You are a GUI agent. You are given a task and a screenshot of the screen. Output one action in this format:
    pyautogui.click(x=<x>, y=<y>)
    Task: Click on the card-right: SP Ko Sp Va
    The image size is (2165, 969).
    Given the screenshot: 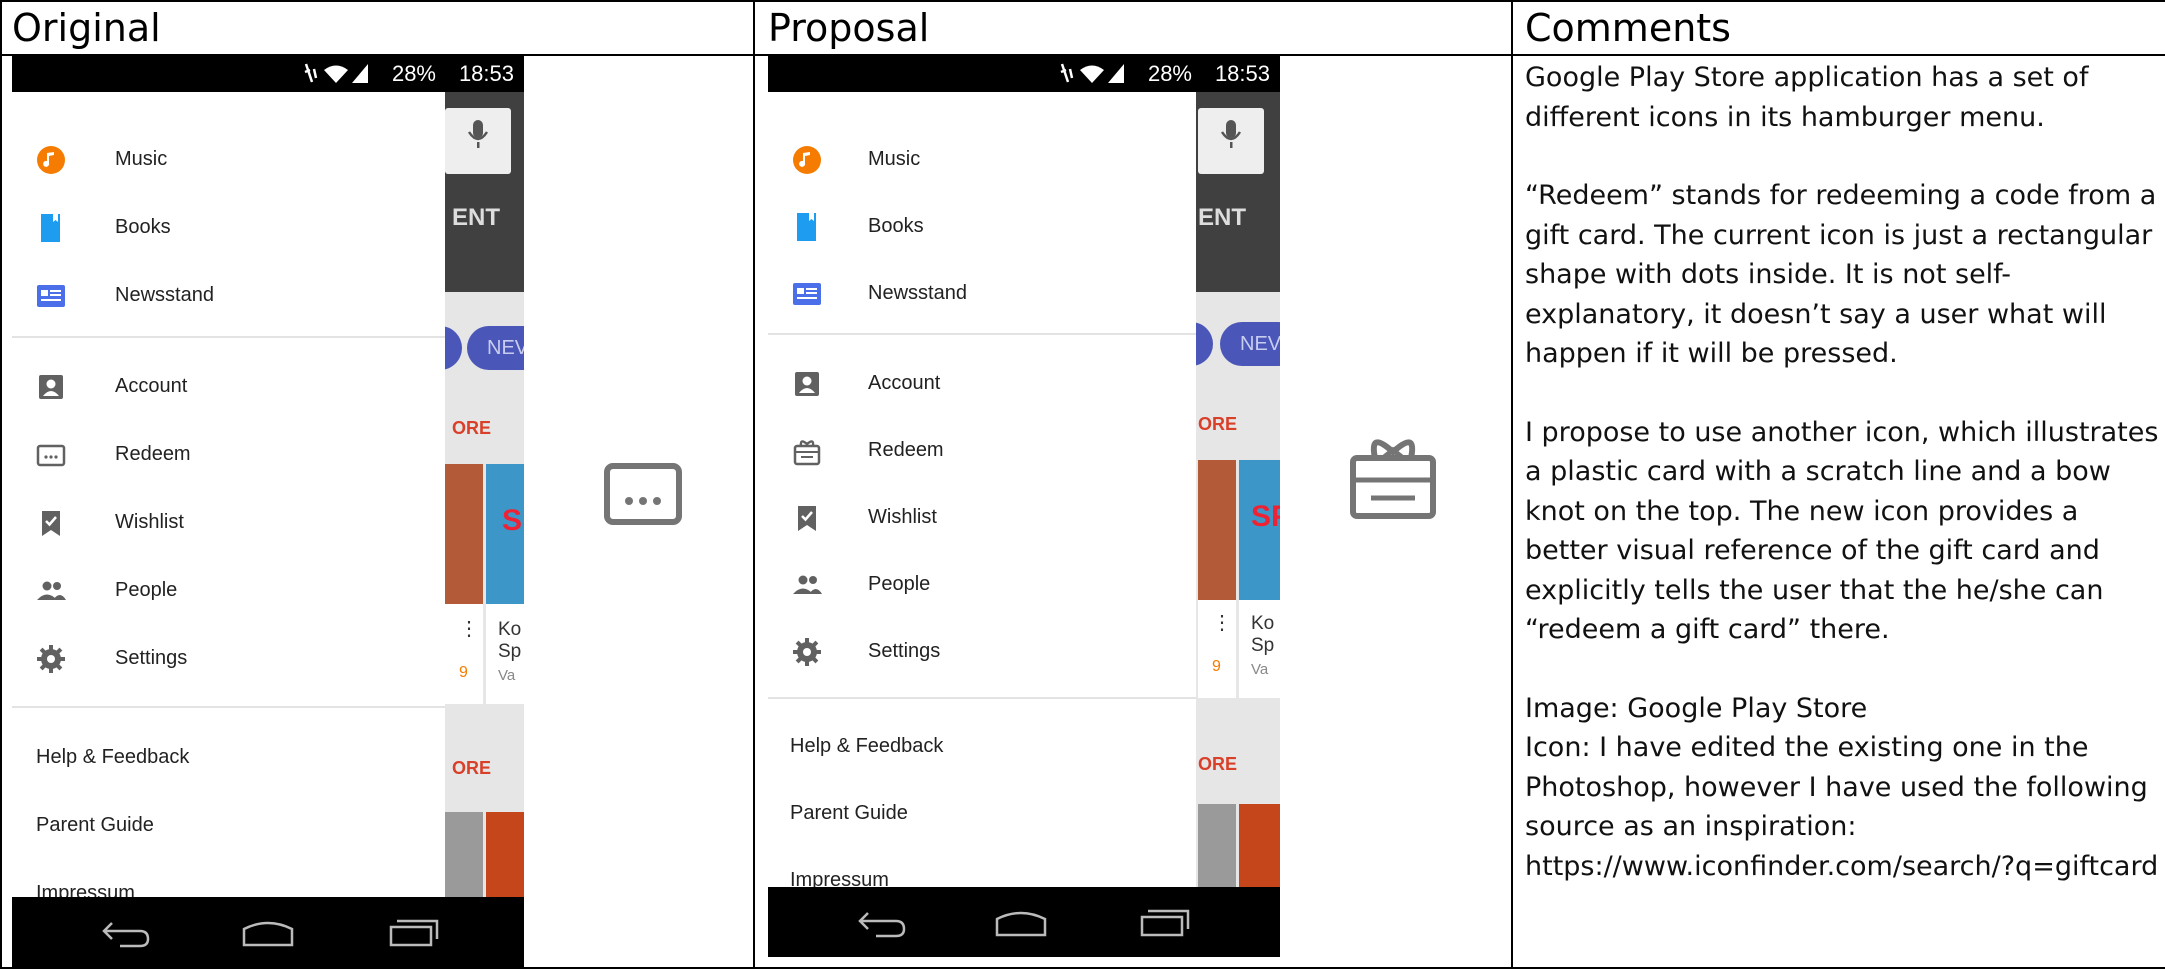 What is the action you would take?
    pyautogui.click(x=1259, y=579)
    